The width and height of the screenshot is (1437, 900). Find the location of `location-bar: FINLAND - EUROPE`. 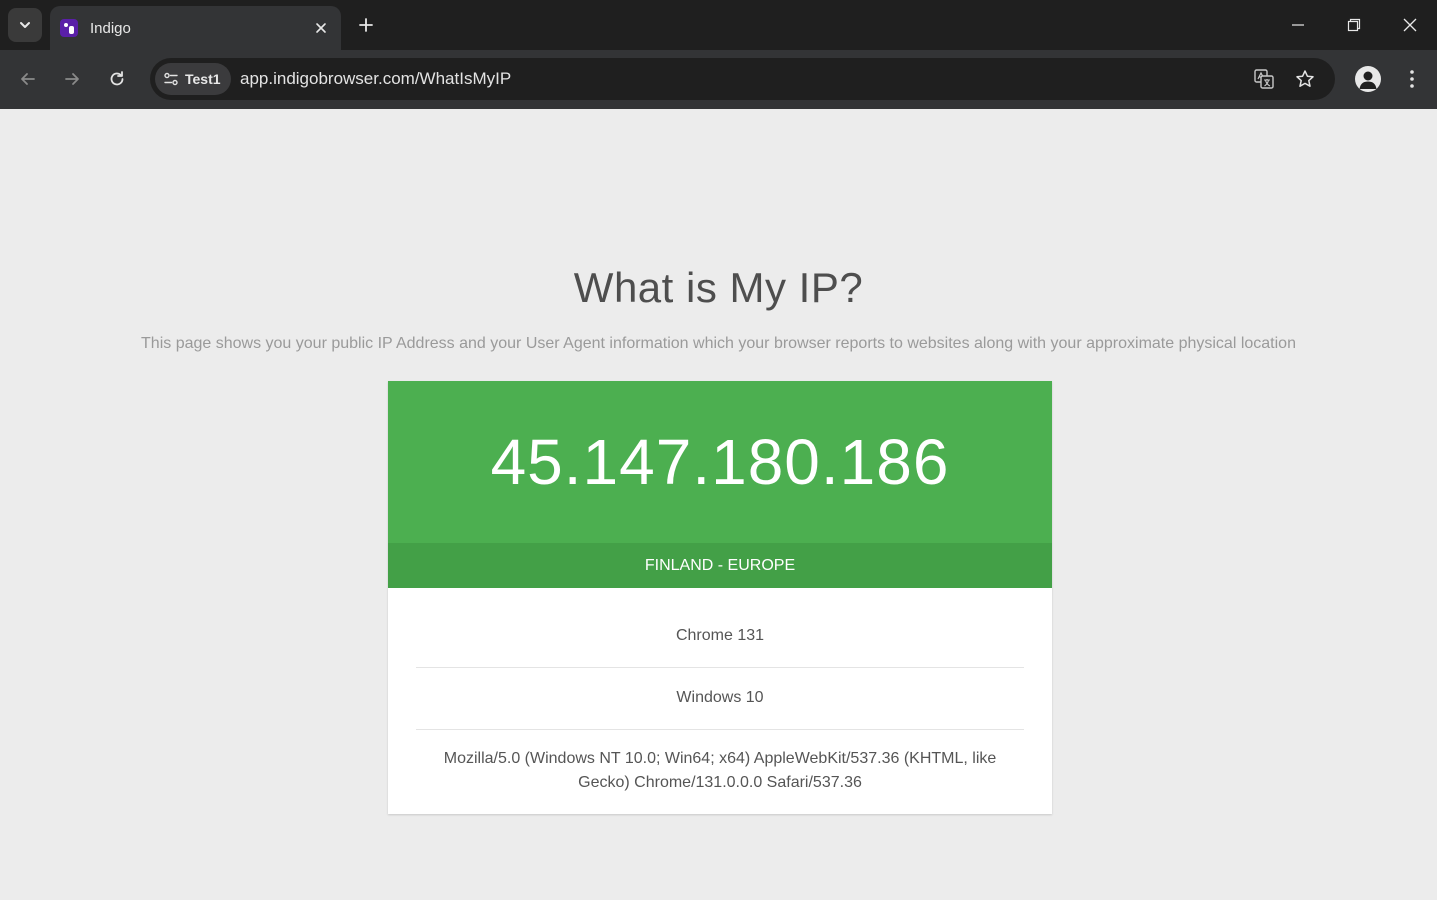

location-bar: FINLAND - EUROPE is located at coordinates (720, 565).